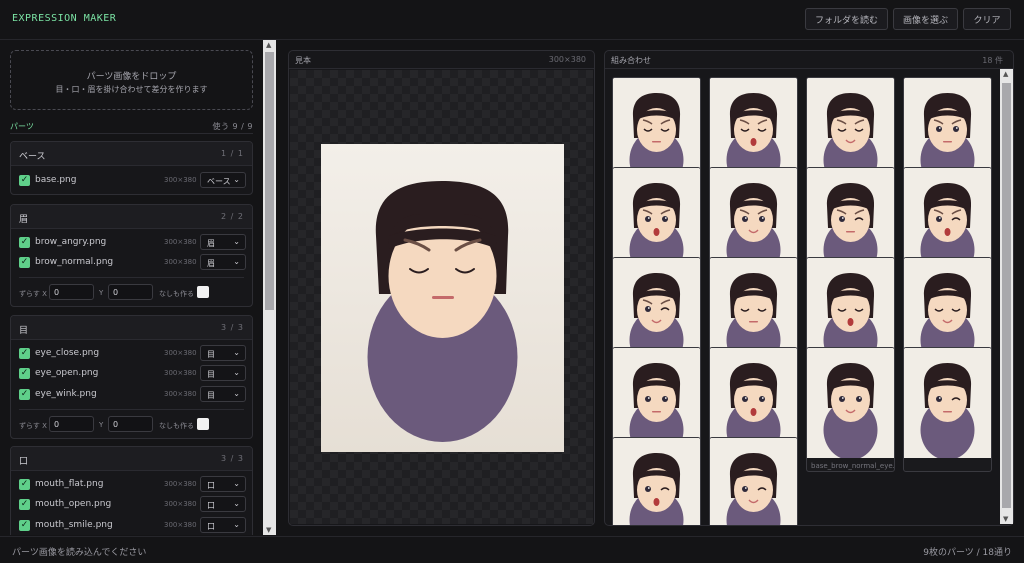  I want to click on part-row: ✓ eye_wink.png 300×380 目 ⌄, so click(131, 395).